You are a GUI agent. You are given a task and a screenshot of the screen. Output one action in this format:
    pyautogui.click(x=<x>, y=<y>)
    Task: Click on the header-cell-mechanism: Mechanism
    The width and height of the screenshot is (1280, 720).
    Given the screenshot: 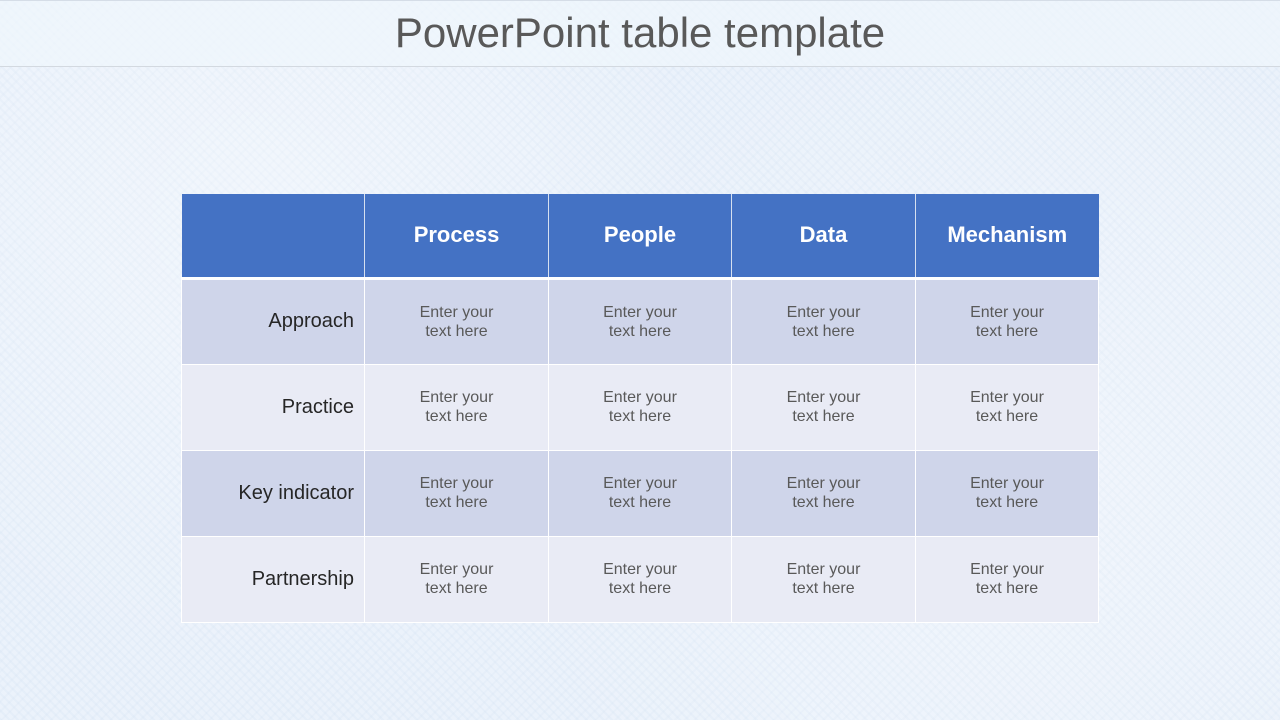 What is the action you would take?
    pyautogui.click(x=1007, y=237)
    